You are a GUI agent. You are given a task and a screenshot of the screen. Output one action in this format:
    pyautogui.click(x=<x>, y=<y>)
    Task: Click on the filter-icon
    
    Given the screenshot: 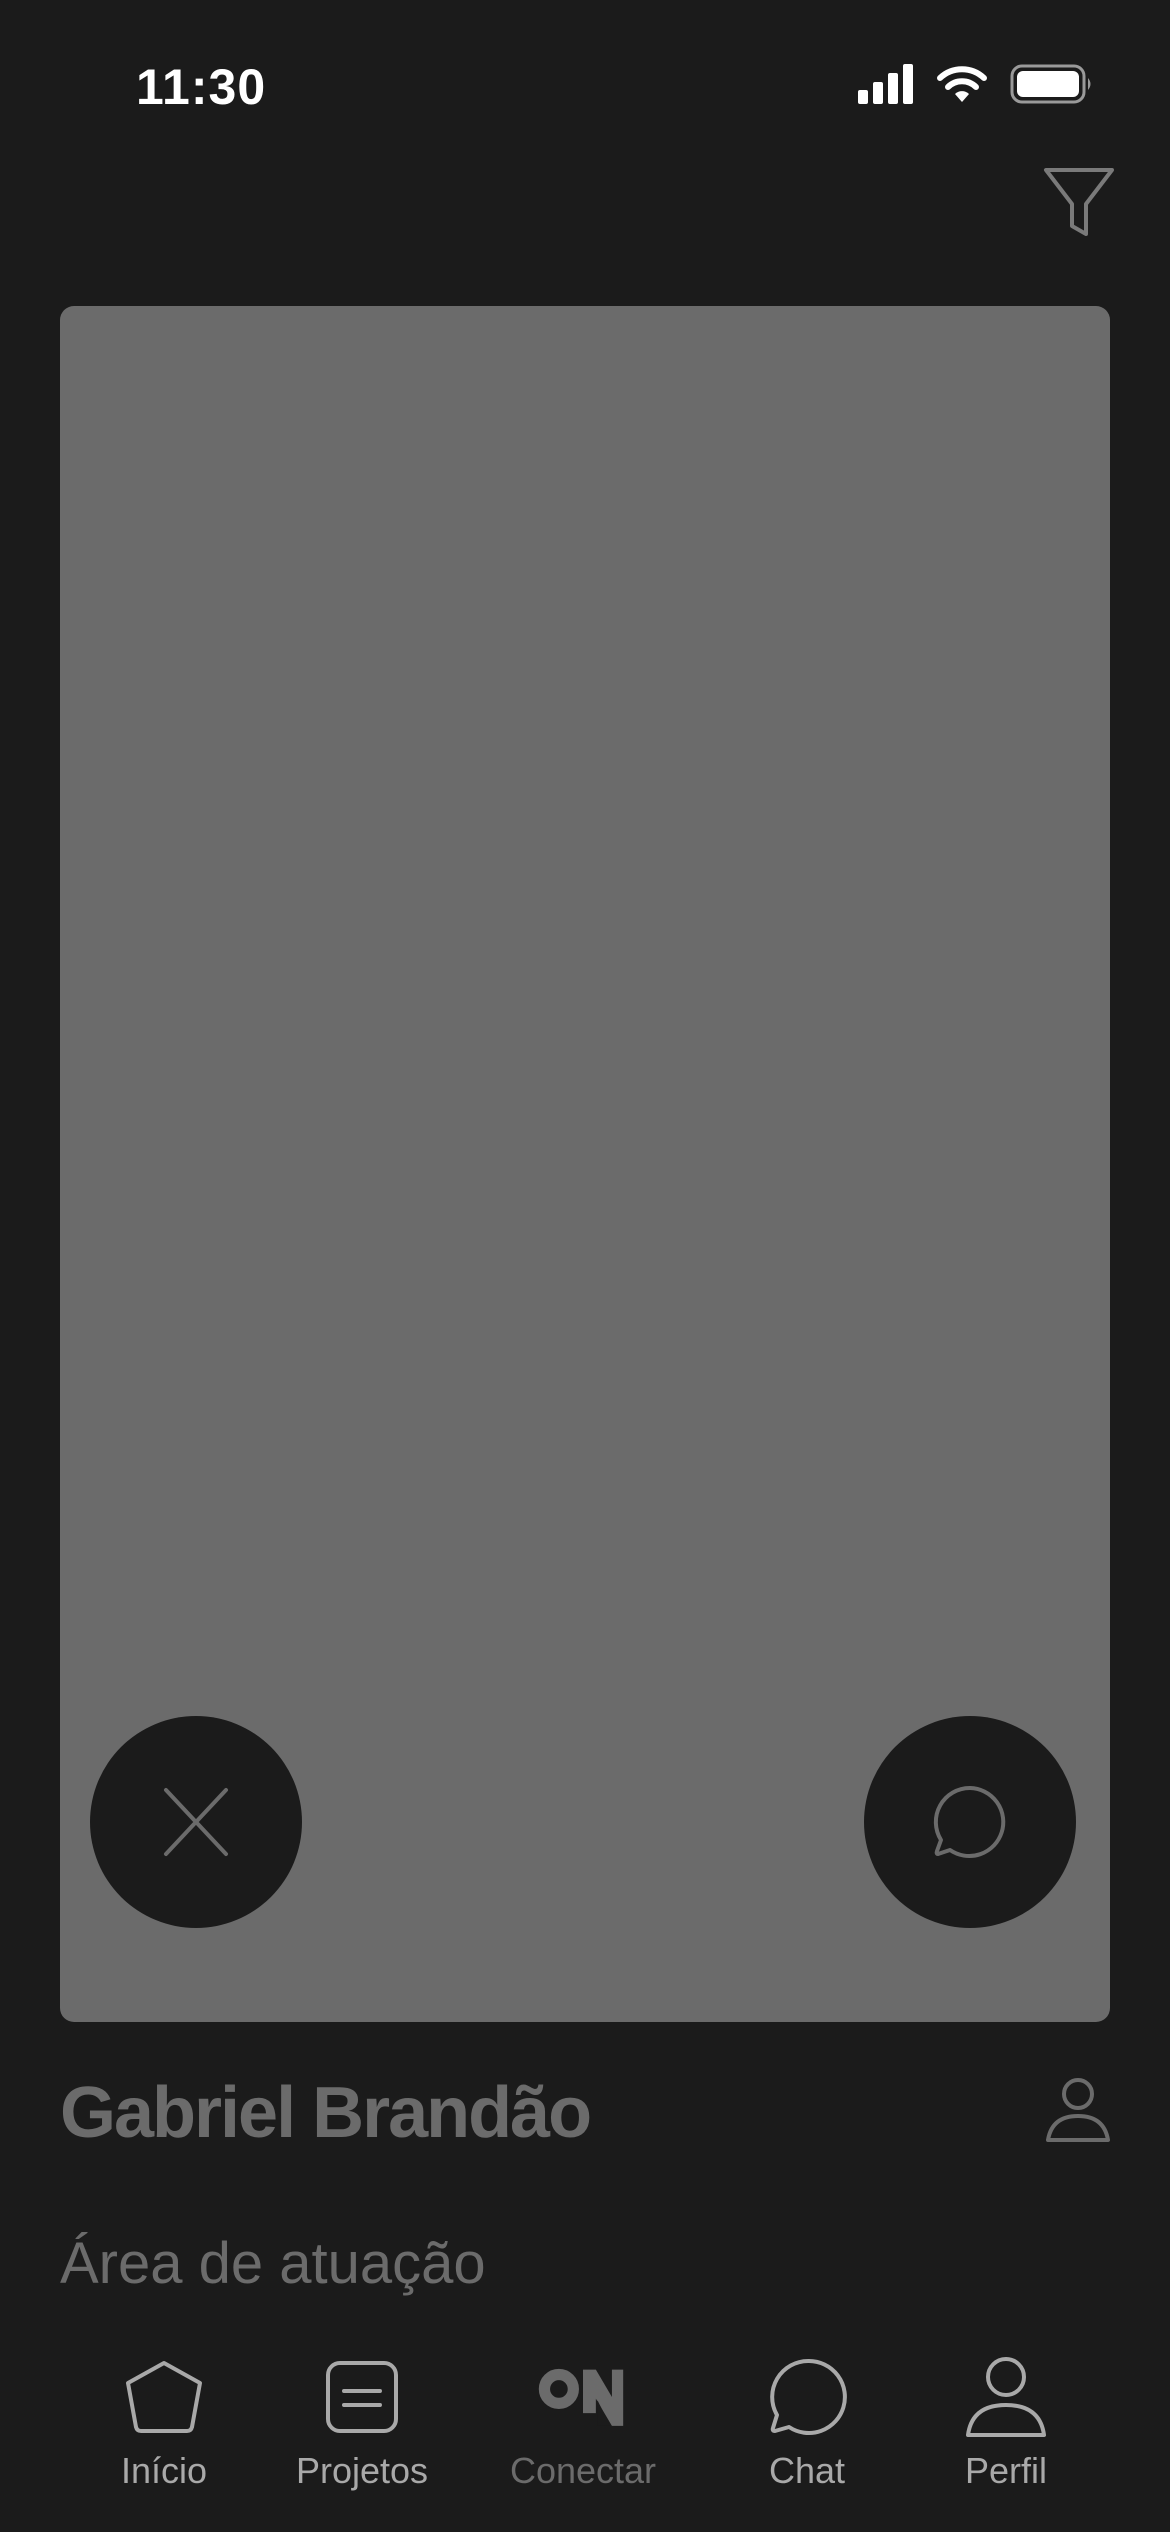 What is the action you would take?
    pyautogui.click(x=1079, y=202)
    